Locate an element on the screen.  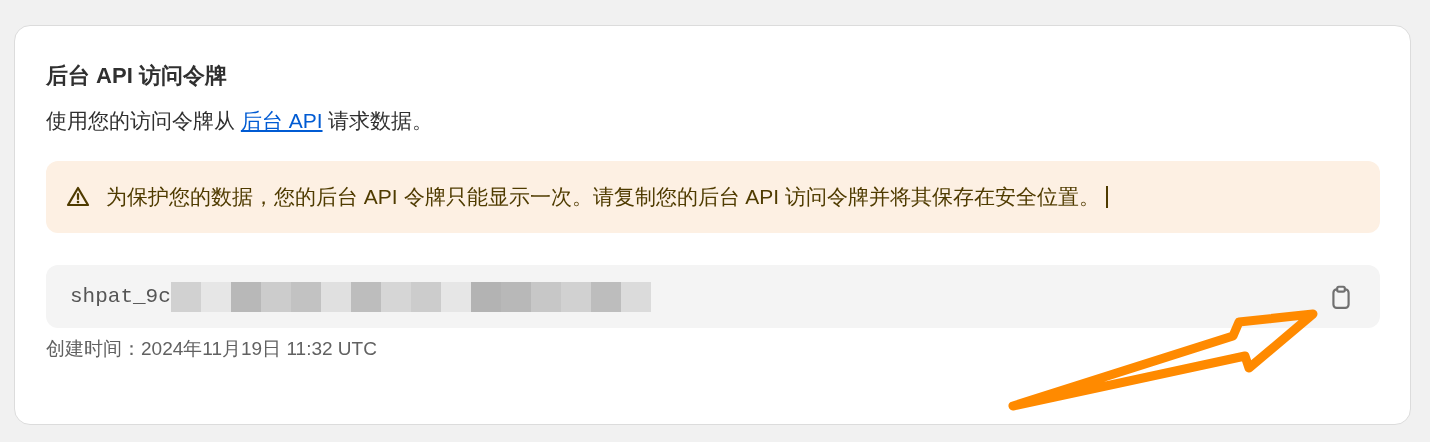
card-title: 后台 API 访问令牌 is located at coordinates (137, 76).